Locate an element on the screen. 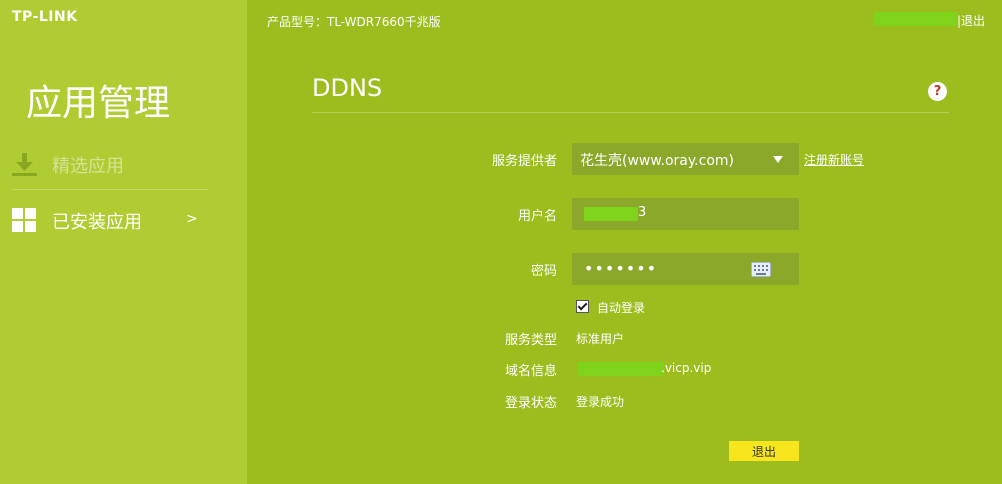 This screenshot has height=484, width=1002. service-type-label: 服务类型 is located at coordinates (530, 340).